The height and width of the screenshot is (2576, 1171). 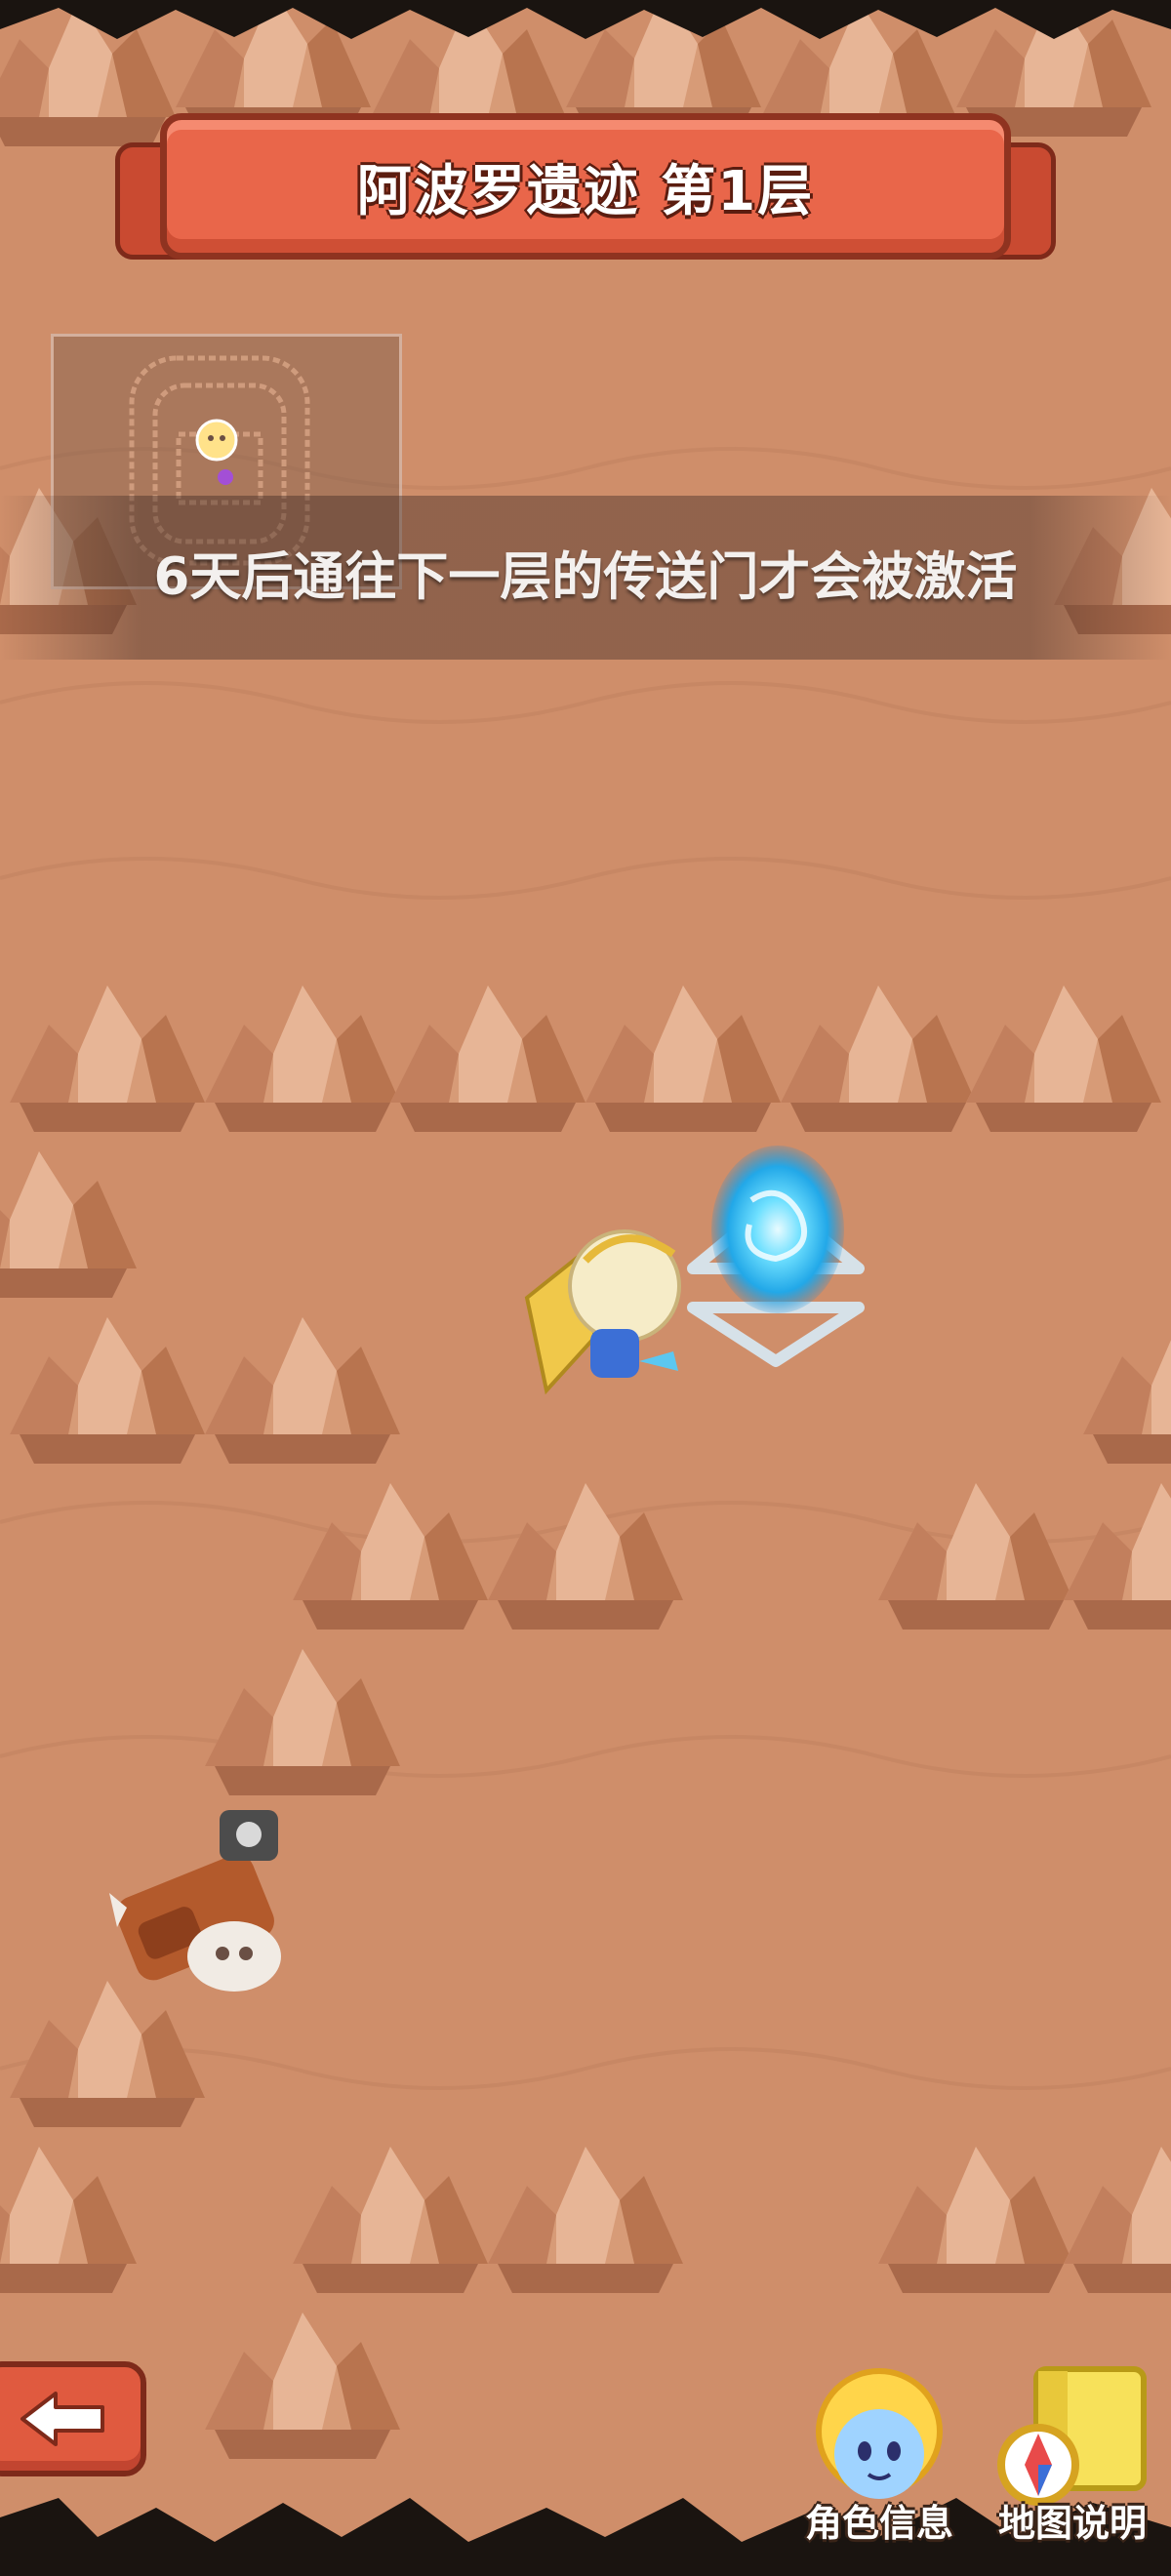 I want to click on portal, so click(x=776, y=1256).